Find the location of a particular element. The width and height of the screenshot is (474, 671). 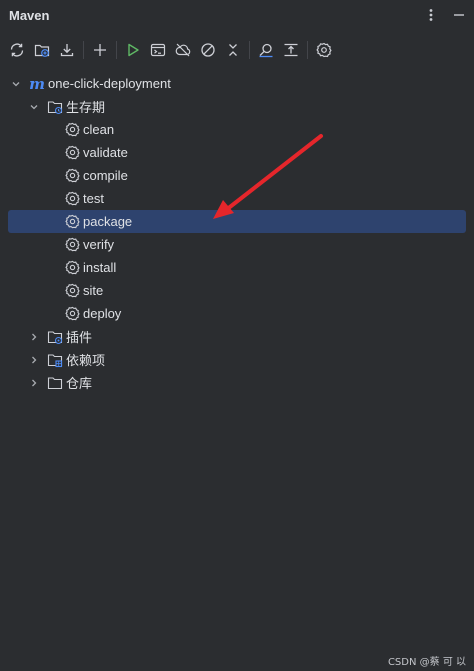

play-icon is located at coordinates (133, 50).